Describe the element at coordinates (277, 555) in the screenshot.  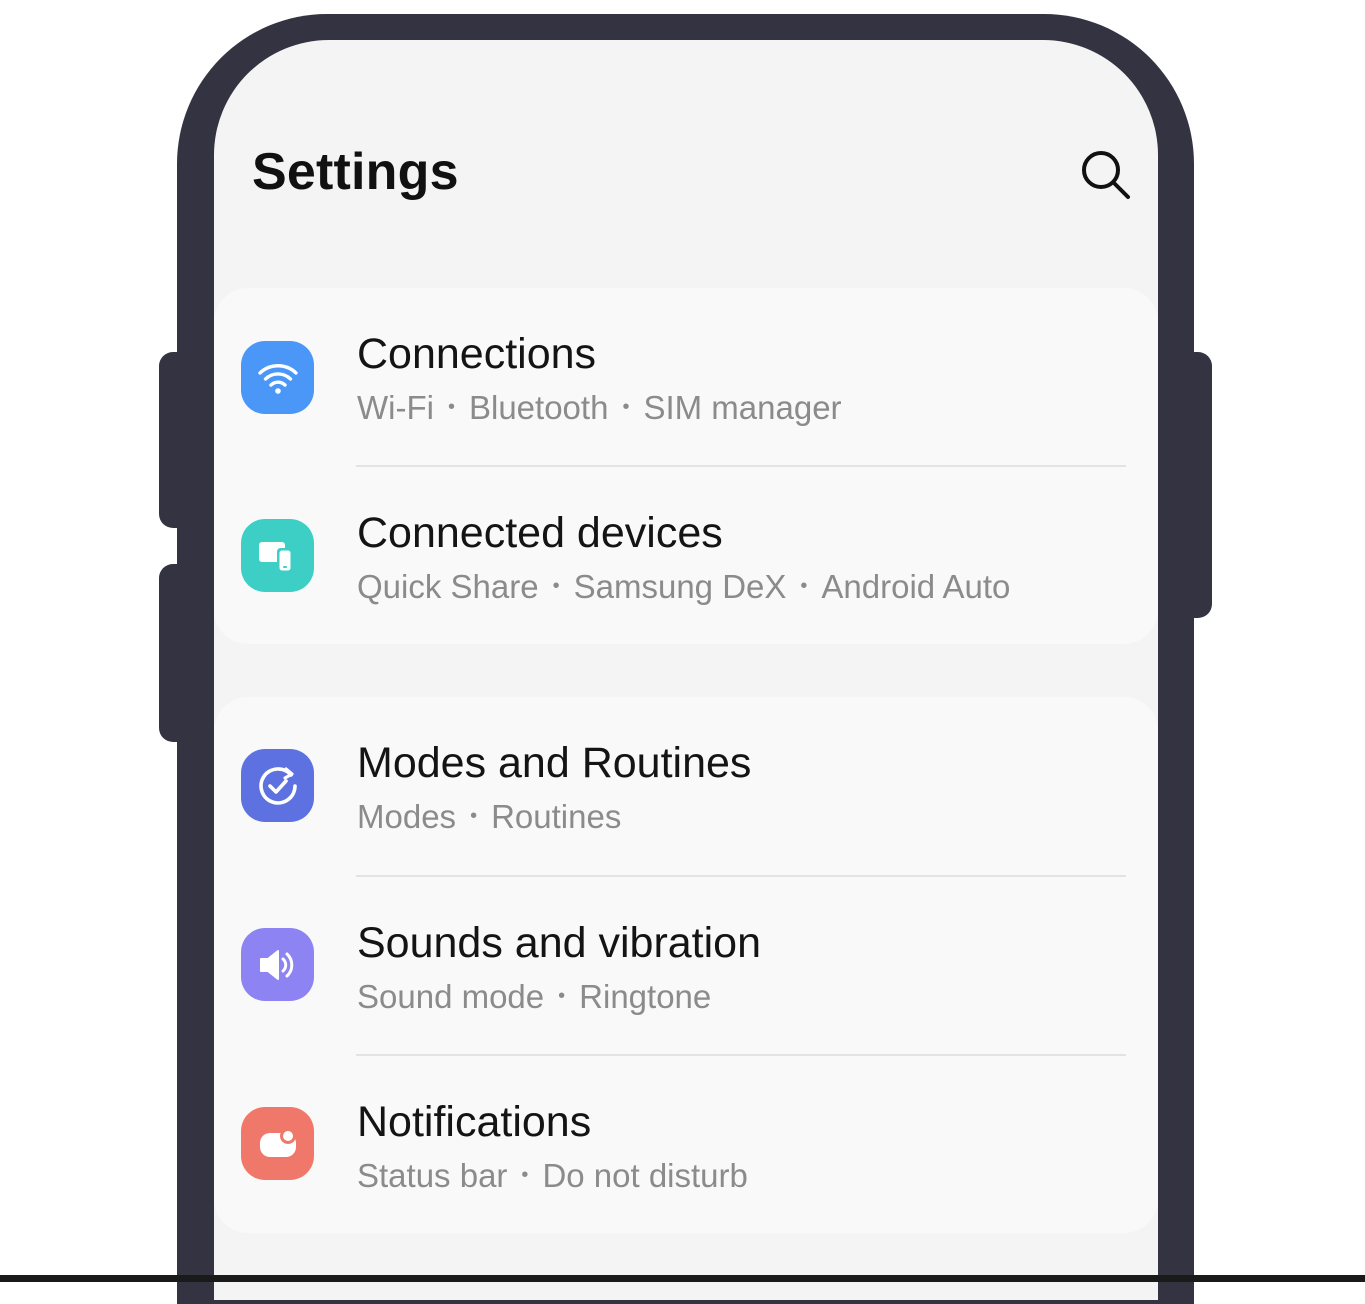
I see `devices-icon` at that location.